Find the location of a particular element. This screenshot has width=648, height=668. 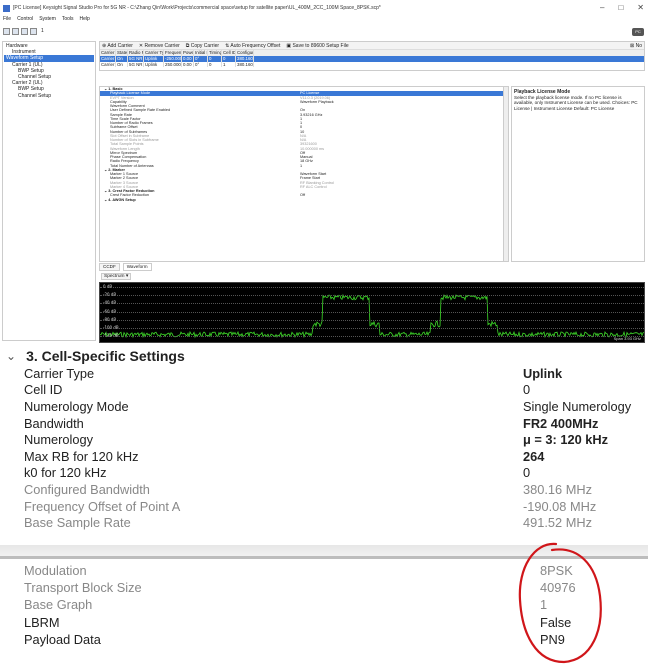

download-icon is located at coordinates (33, 31).